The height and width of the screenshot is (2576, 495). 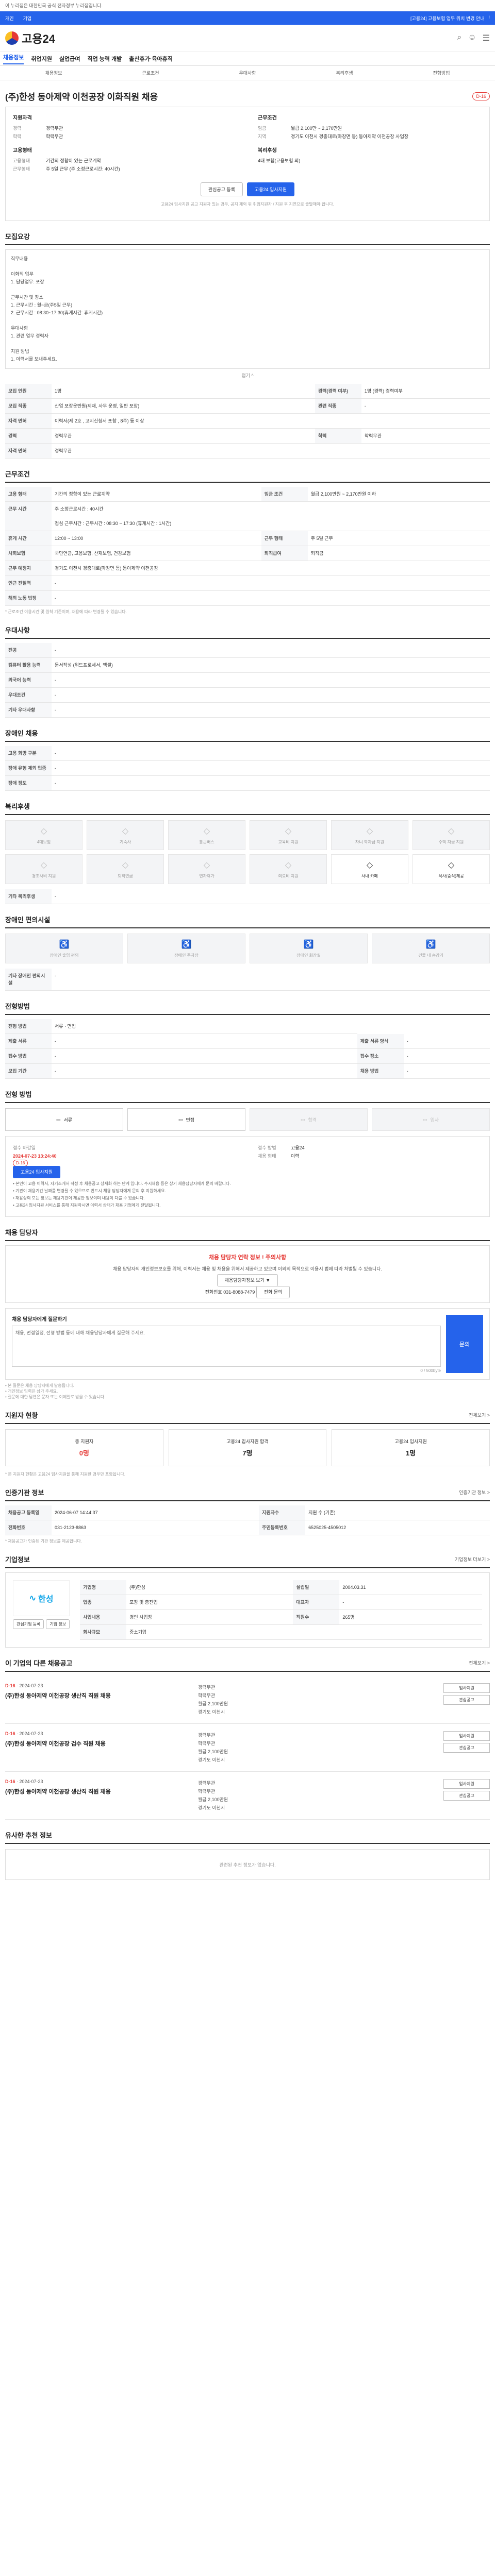 I want to click on meta-item: 학력무관, so click(x=207, y=1695).